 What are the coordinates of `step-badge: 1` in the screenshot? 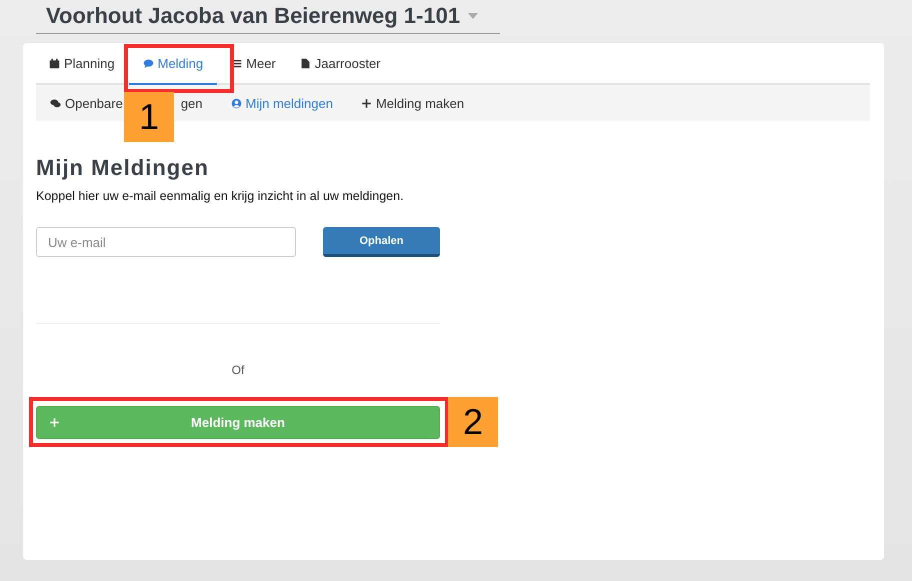 It's located at (149, 117).